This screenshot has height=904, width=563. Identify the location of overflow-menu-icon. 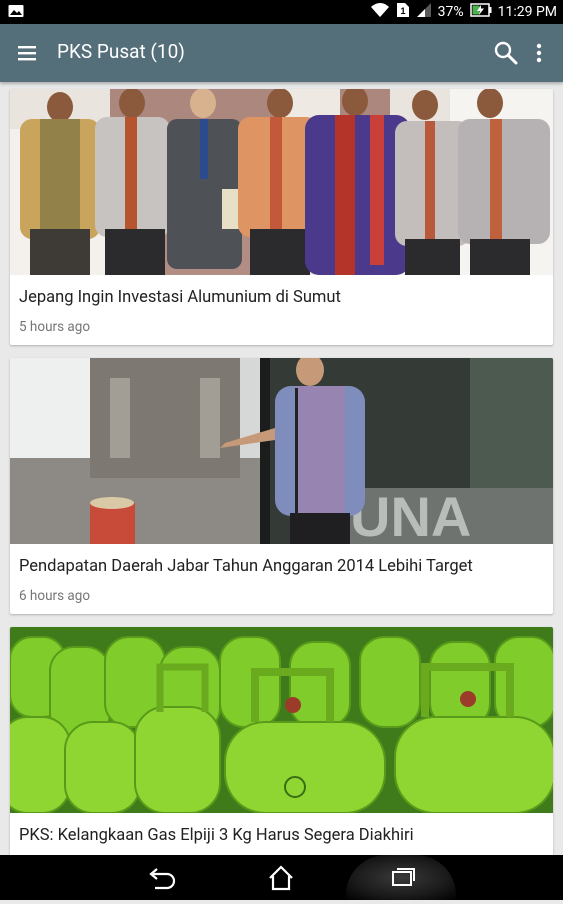
(539, 53).